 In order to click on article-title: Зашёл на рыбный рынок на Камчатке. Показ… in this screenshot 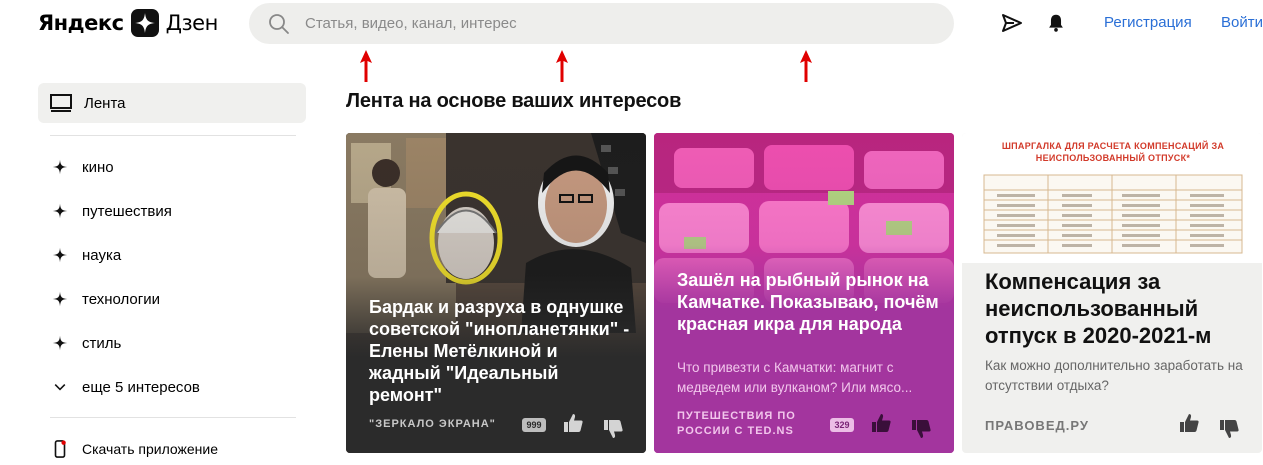, I will do `click(808, 302)`.